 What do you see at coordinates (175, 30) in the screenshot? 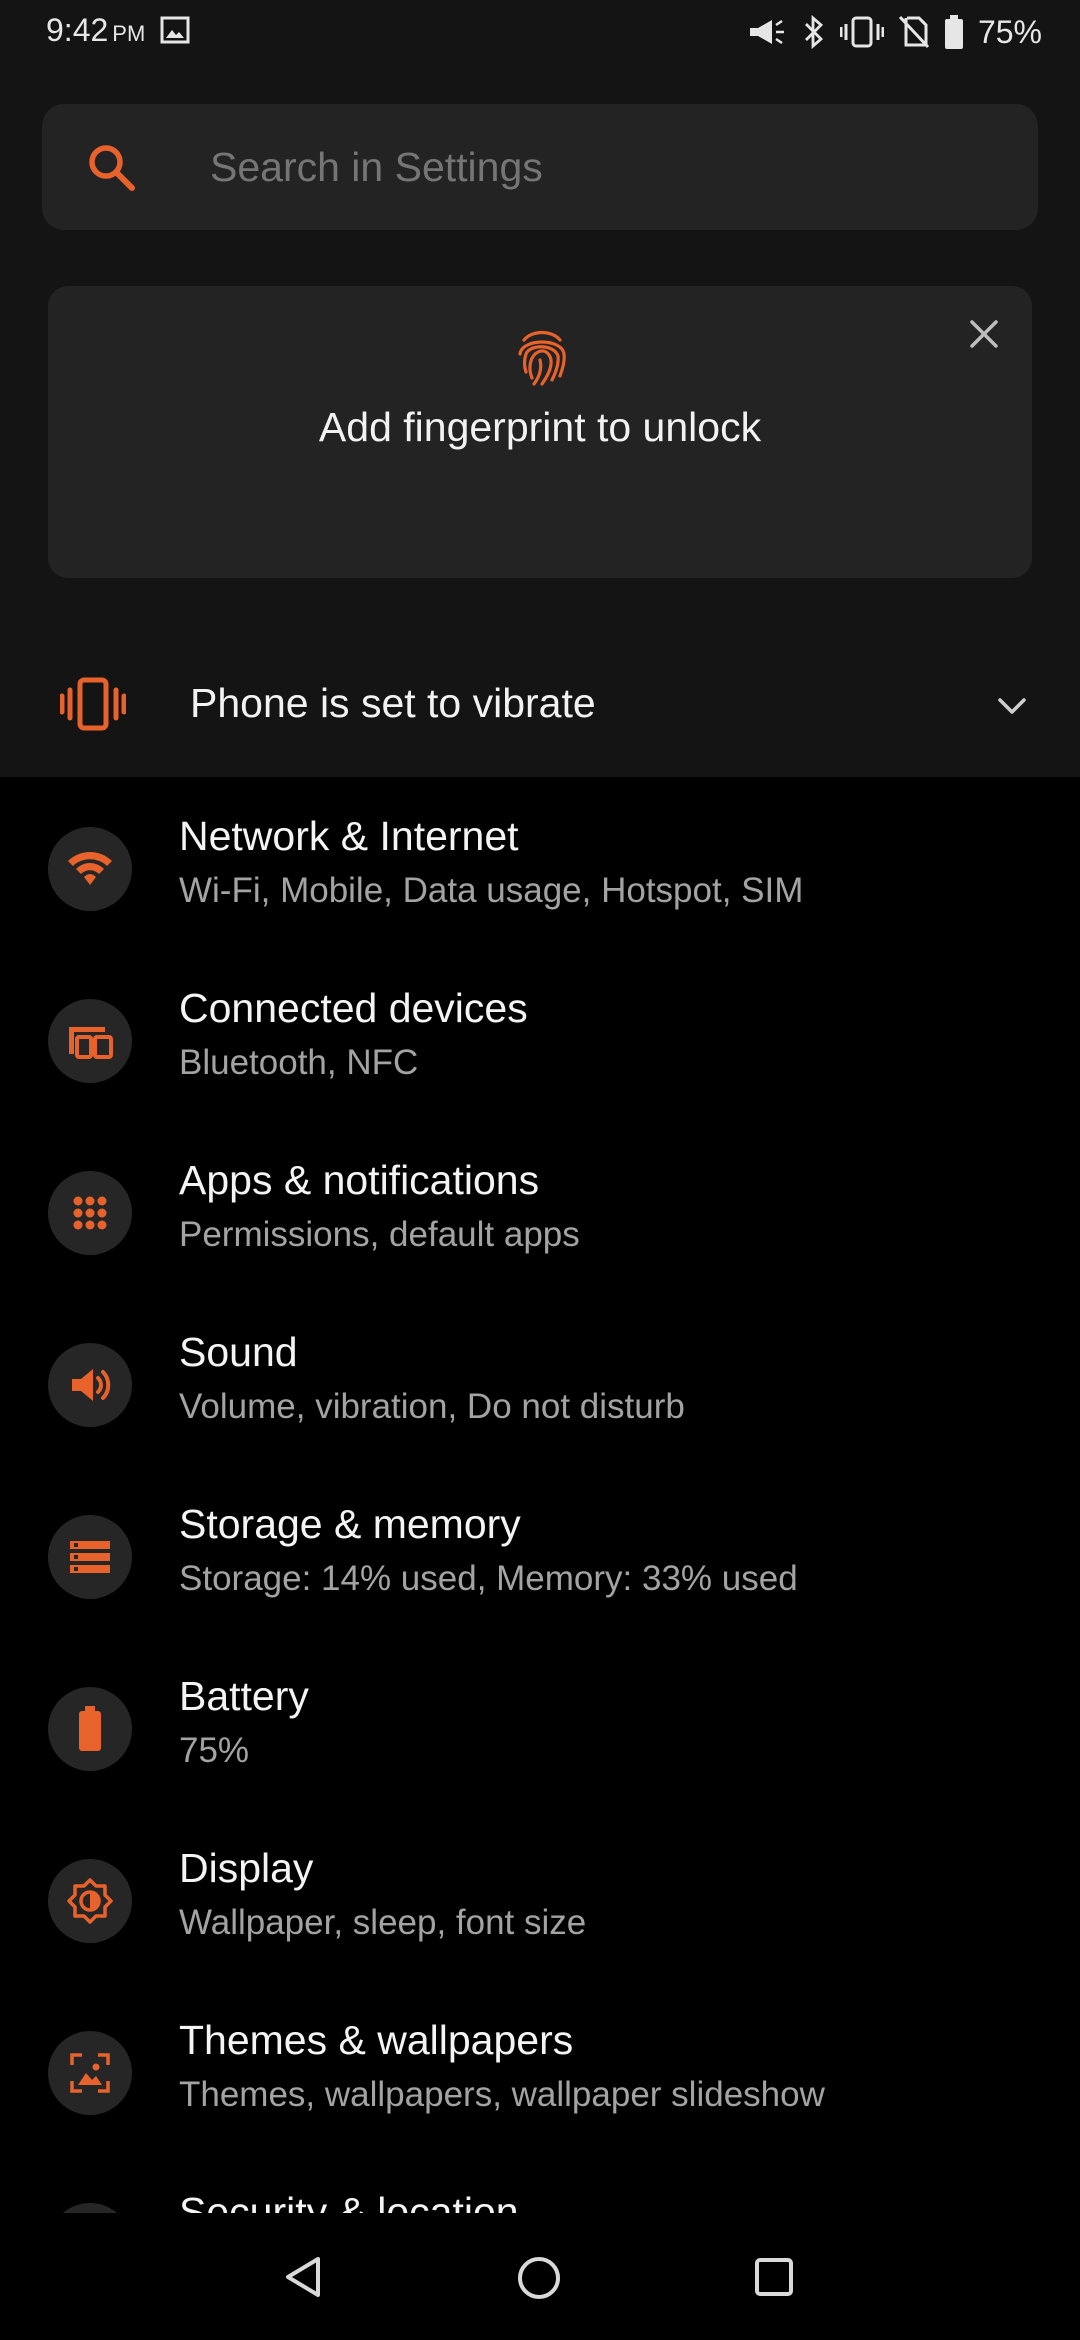
I see `gallery-icon` at bounding box center [175, 30].